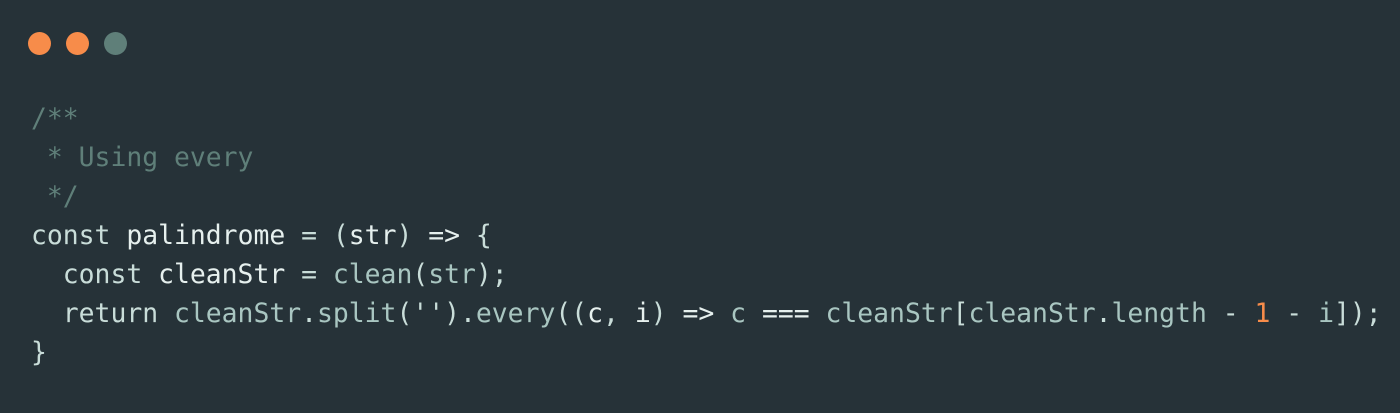  What do you see at coordinates (706, 196) in the screenshot?
I see `code-line: */` at bounding box center [706, 196].